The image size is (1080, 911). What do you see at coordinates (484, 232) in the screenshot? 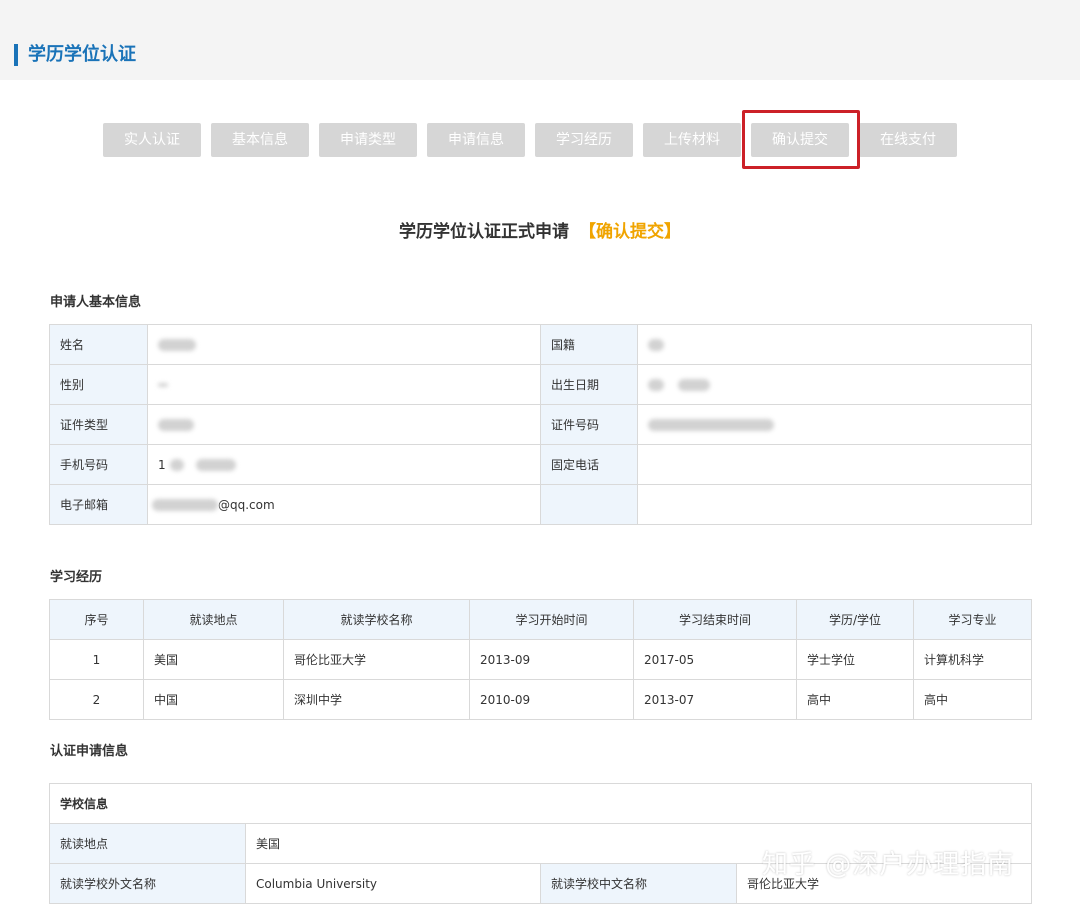
I see `page-title-main: 学历学位认证正式申请` at bounding box center [484, 232].